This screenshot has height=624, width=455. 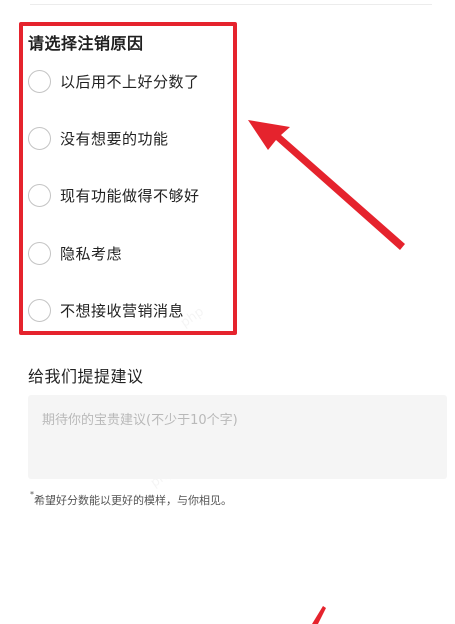 What do you see at coordinates (32, 494) in the screenshot?
I see `footnote-mark: *` at bounding box center [32, 494].